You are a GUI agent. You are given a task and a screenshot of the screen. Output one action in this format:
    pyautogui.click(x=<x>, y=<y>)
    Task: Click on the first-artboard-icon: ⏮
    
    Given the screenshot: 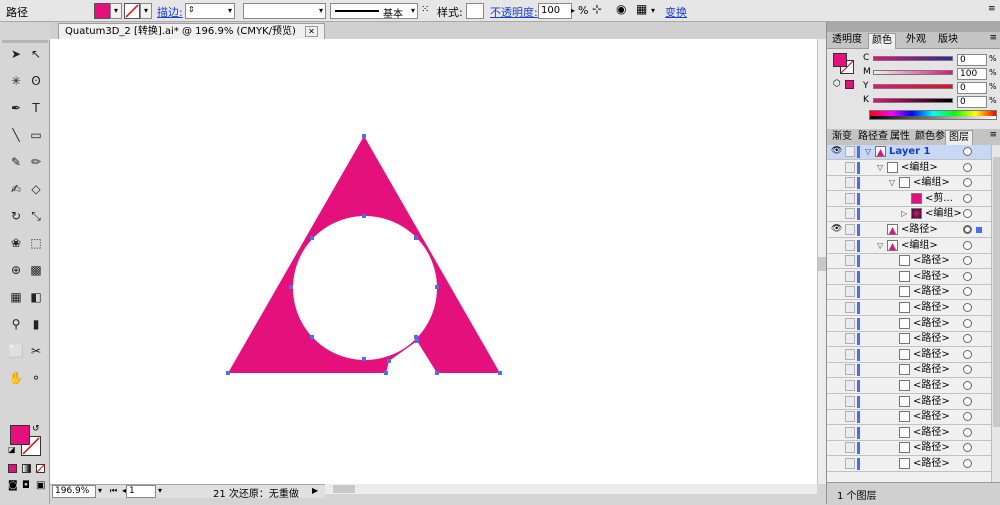 What is the action you would take?
    pyautogui.click(x=113, y=491)
    